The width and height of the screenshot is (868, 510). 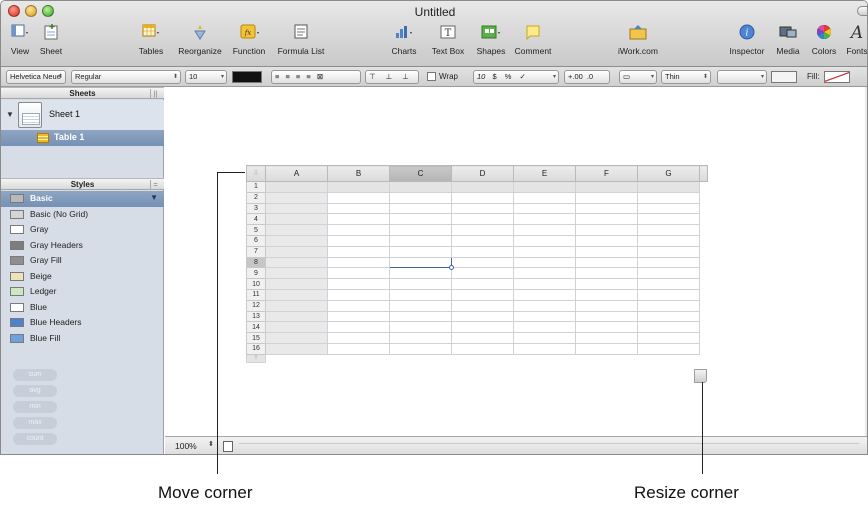 What do you see at coordinates (256, 316) in the screenshot?
I see `row-header: 13` at bounding box center [256, 316].